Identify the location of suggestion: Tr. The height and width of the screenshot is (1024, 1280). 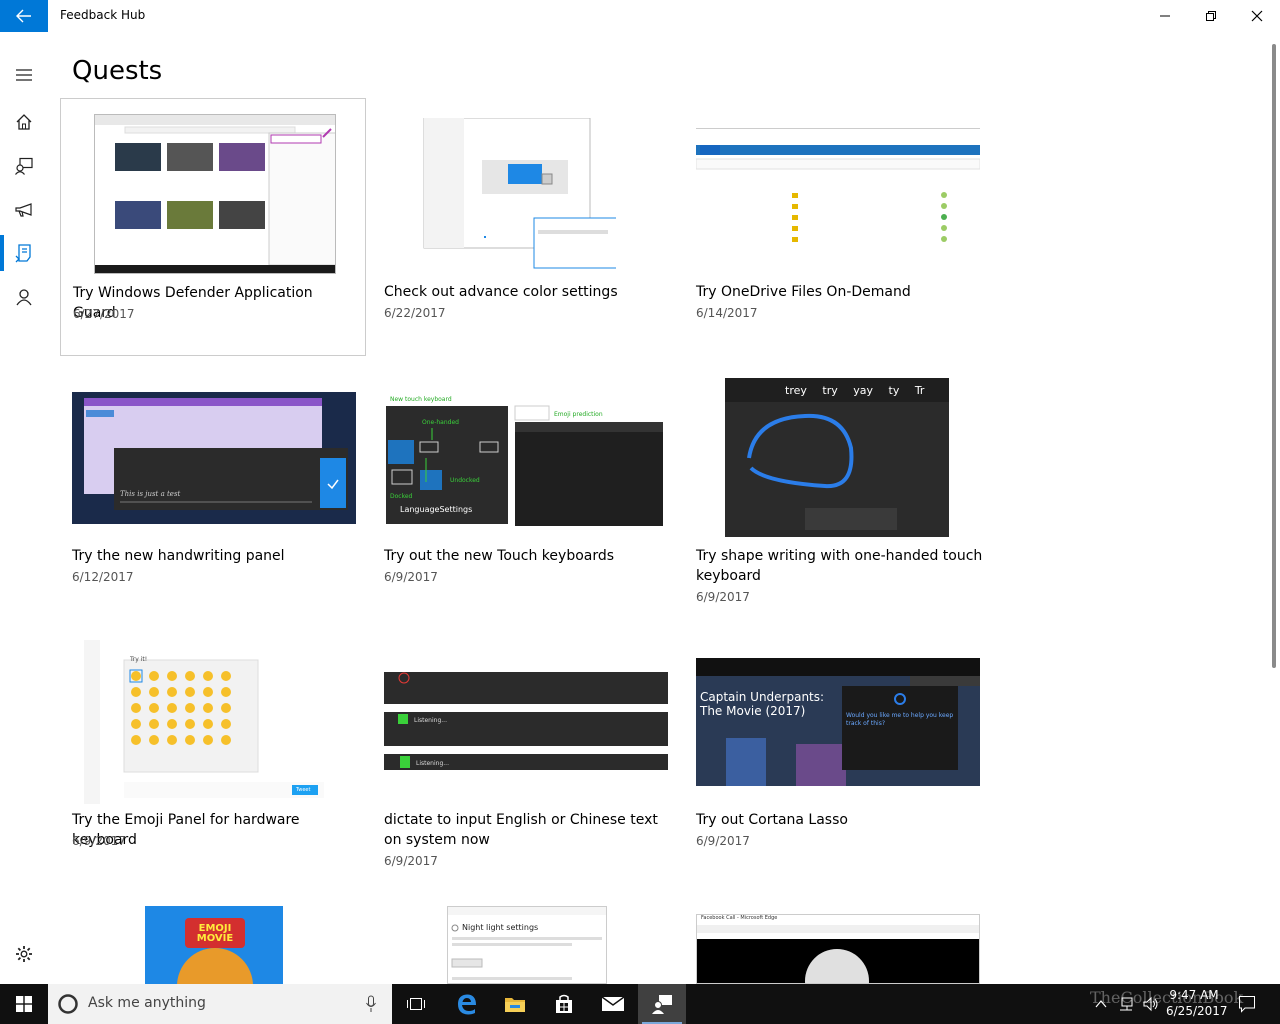
(919, 390).